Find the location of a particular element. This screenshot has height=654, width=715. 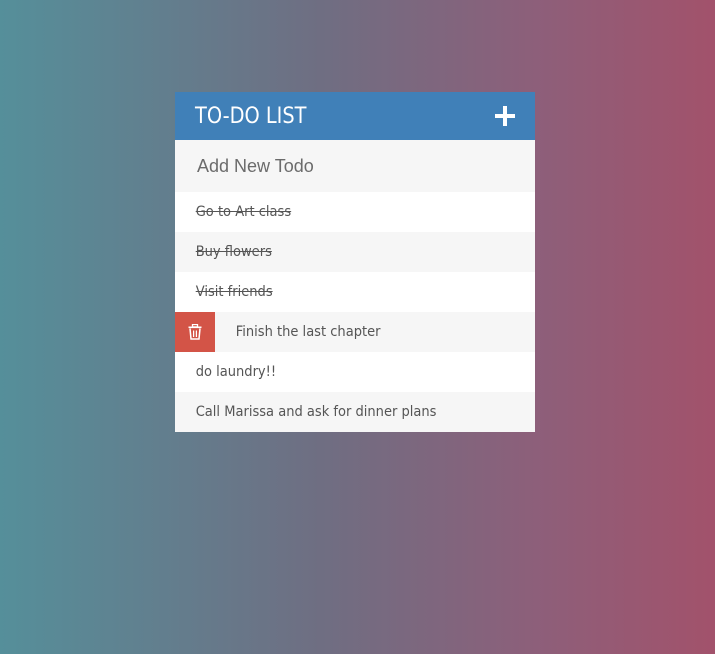

new-todo-row is located at coordinates (355, 166).